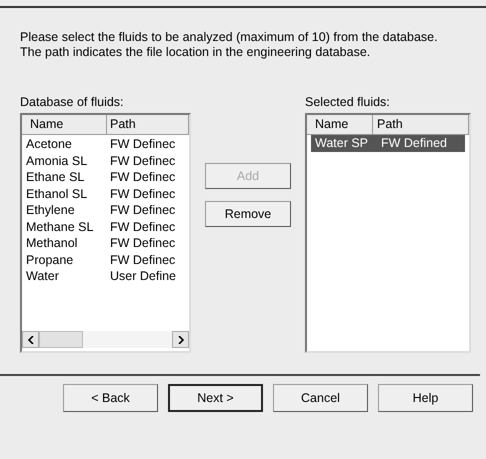  What do you see at coordinates (105, 339) in the screenshot?
I see `horizontal-scrollbar` at bounding box center [105, 339].